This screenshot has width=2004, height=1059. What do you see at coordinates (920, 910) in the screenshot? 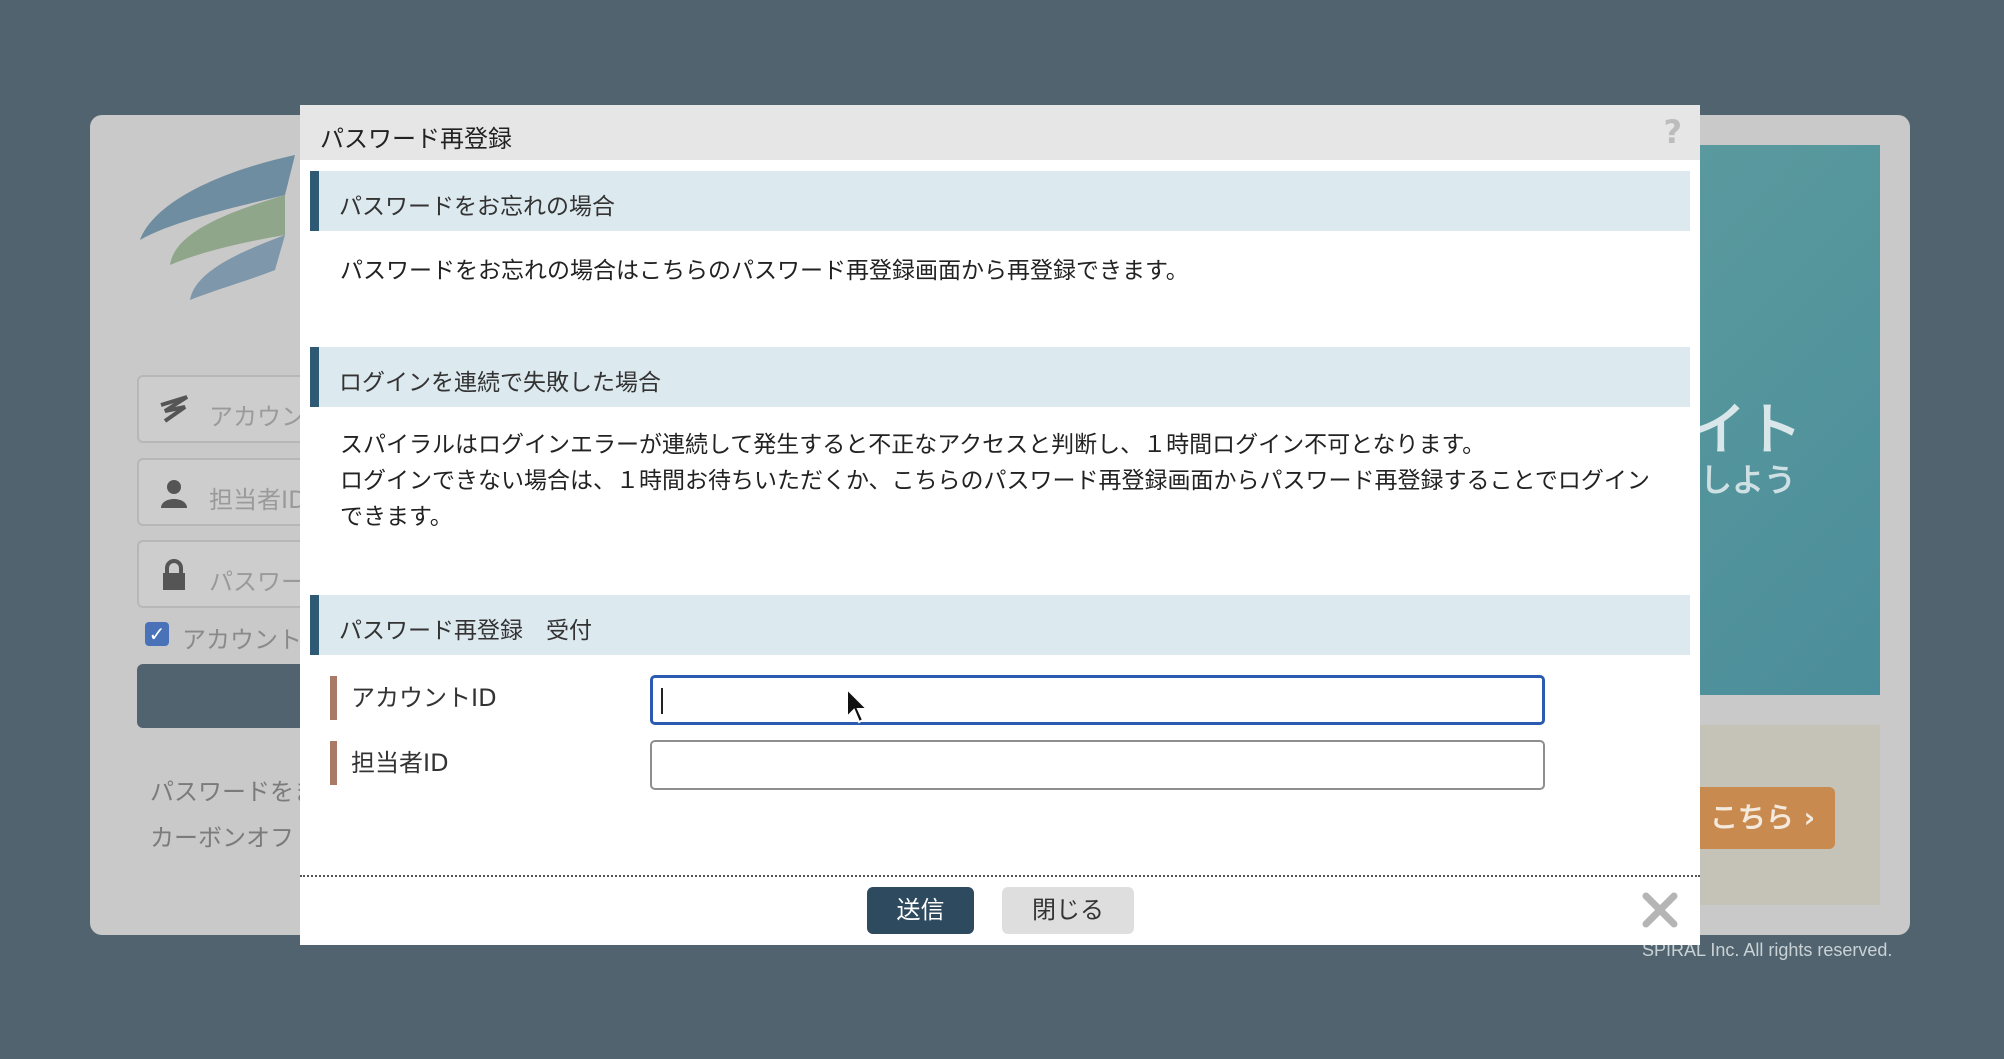
I see `send-button: 送信` at bounding box center [920, 910].